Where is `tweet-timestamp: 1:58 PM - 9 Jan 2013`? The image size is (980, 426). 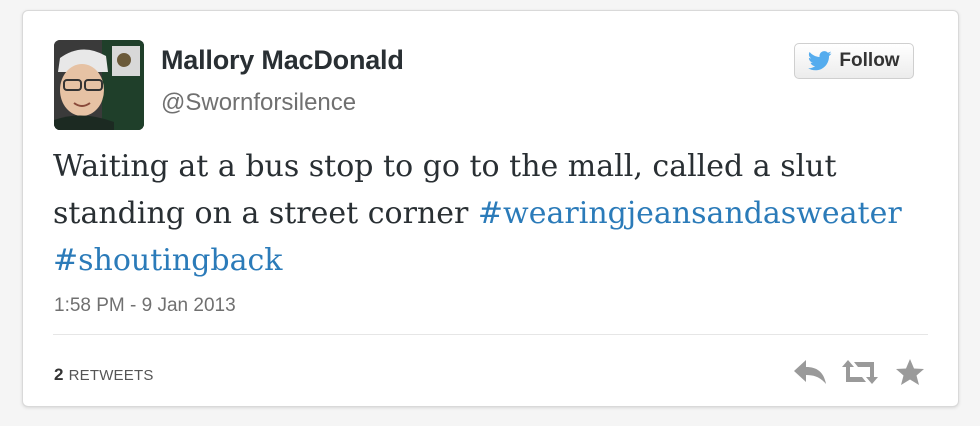 tweet-timestamp: 1:58 PM - 9 Jan 2013 is located at coordinates (145, 306).